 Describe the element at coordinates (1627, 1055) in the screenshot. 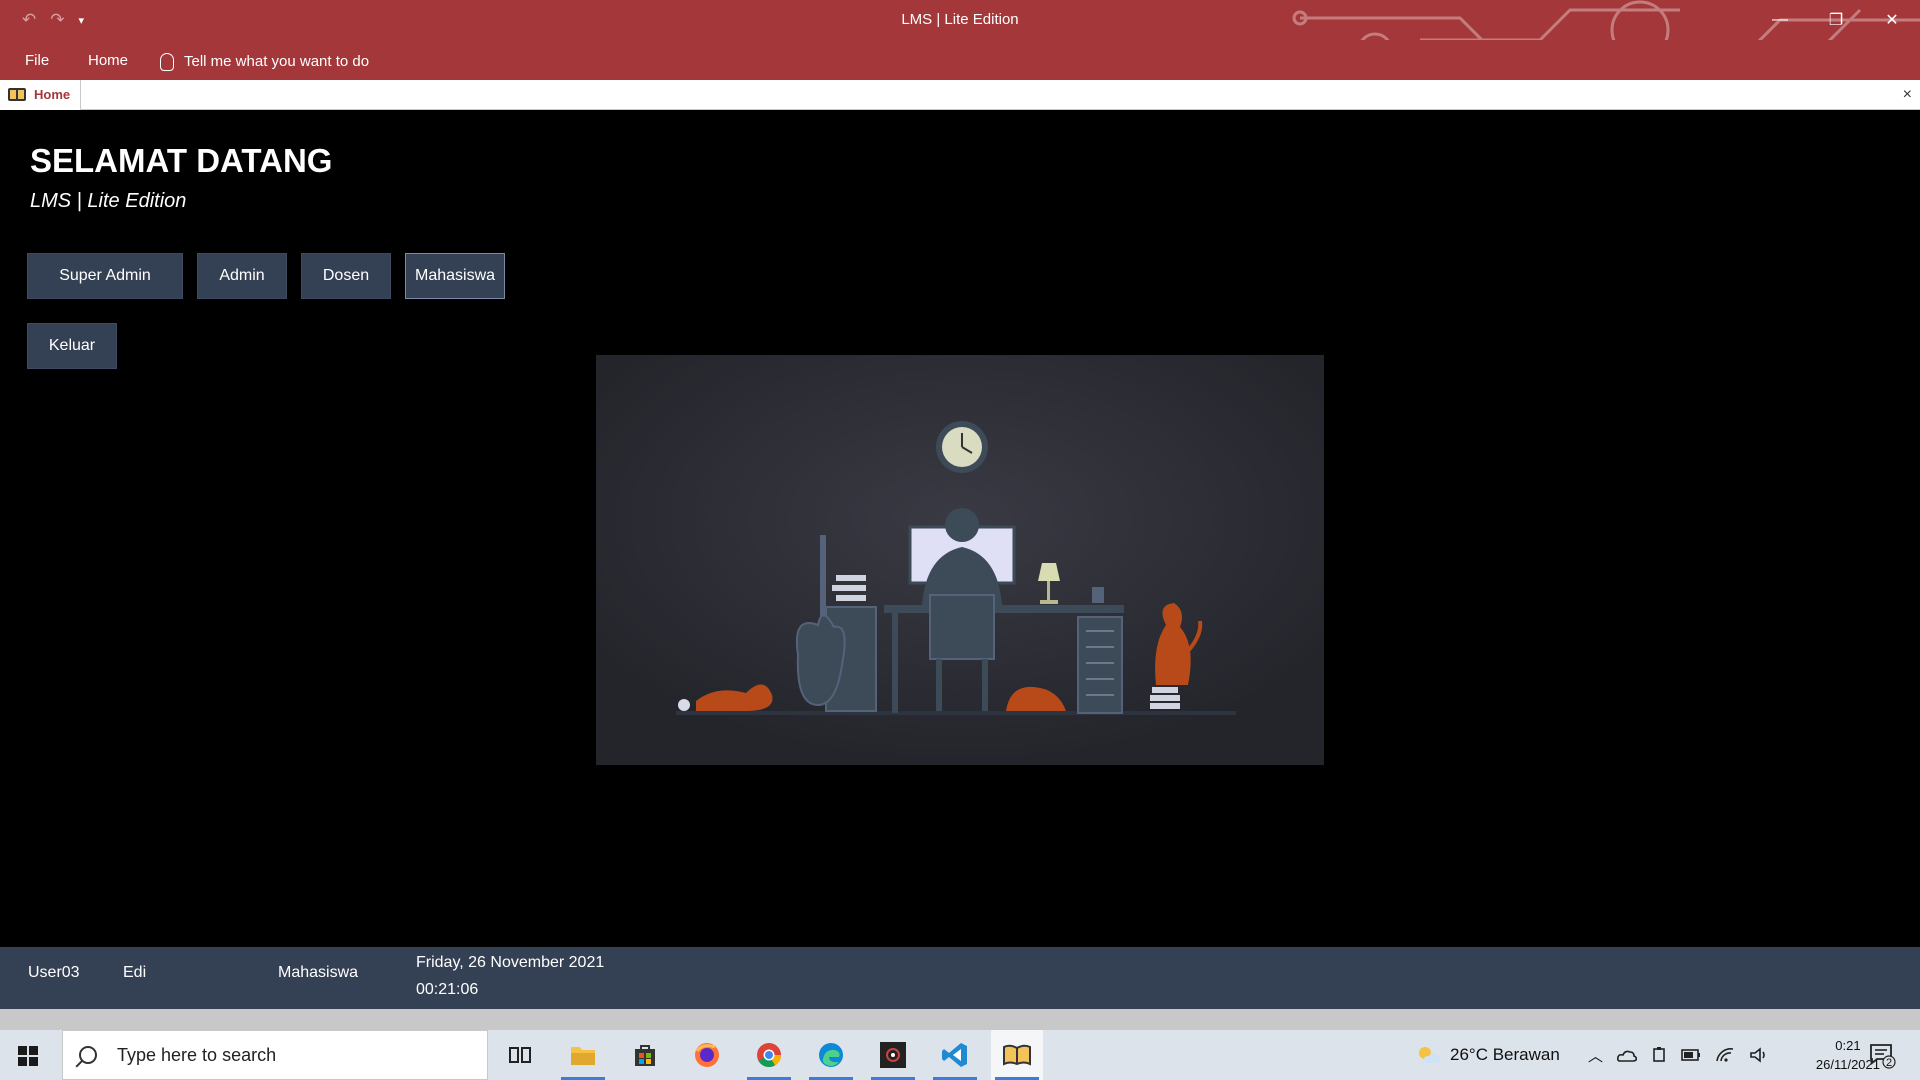

I see `onedrive-icon` at that location.